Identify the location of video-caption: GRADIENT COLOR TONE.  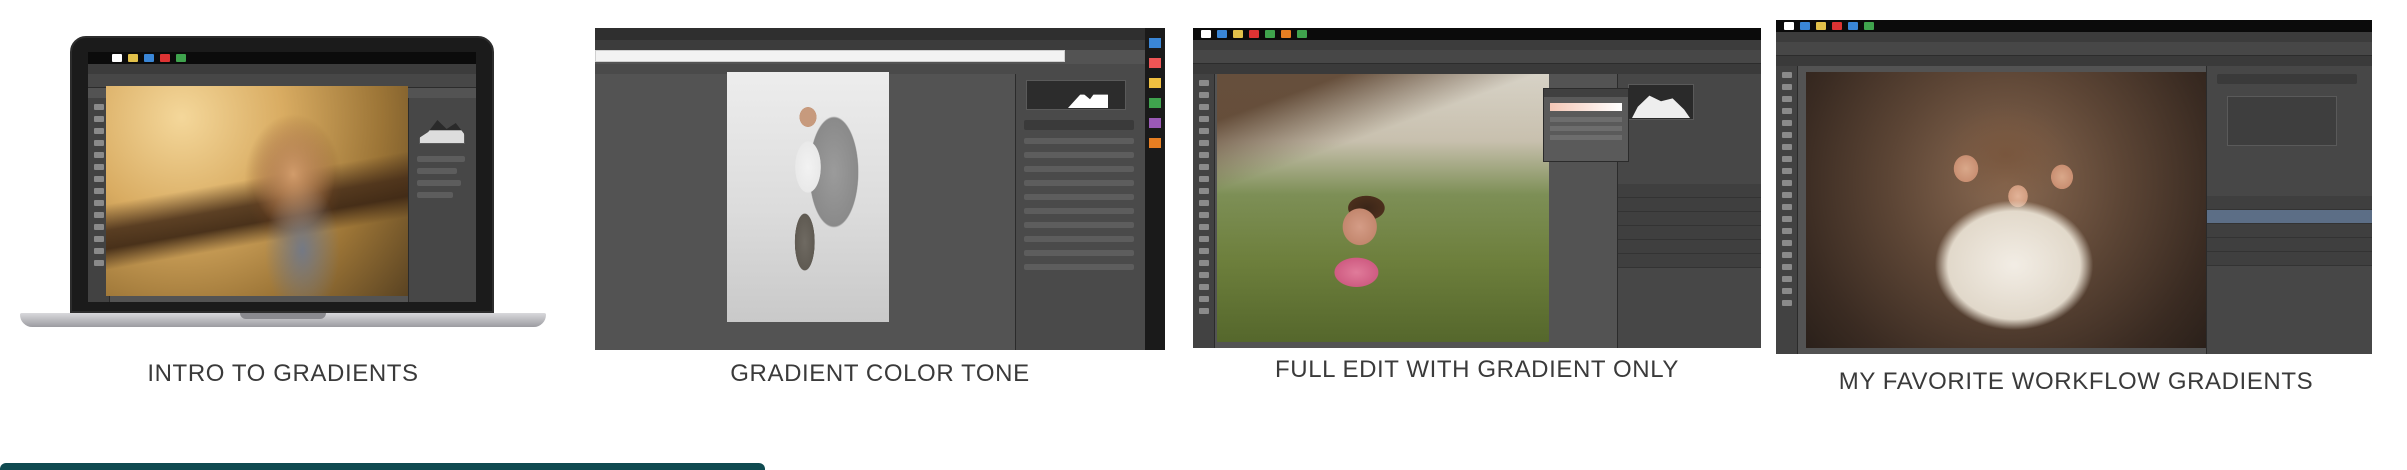
(880, 374).